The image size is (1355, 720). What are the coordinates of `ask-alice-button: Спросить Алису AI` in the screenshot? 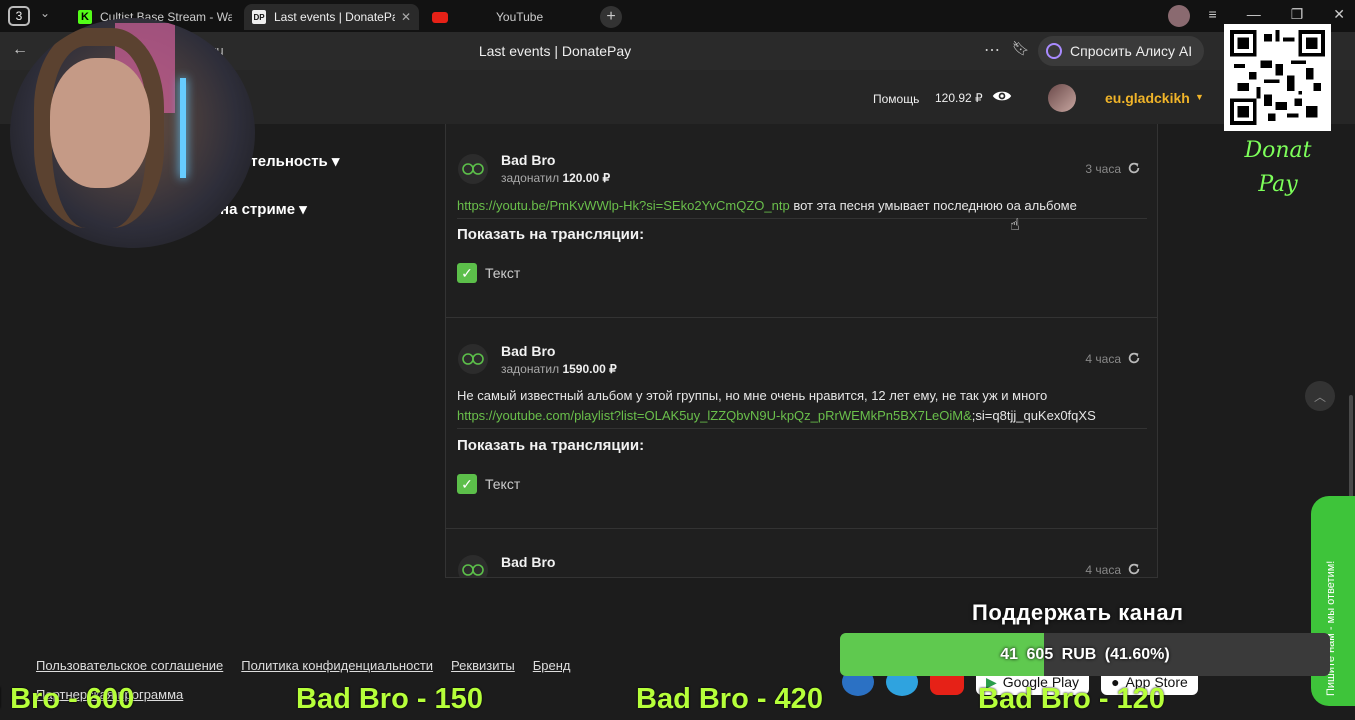 It's located at (1121, 51).